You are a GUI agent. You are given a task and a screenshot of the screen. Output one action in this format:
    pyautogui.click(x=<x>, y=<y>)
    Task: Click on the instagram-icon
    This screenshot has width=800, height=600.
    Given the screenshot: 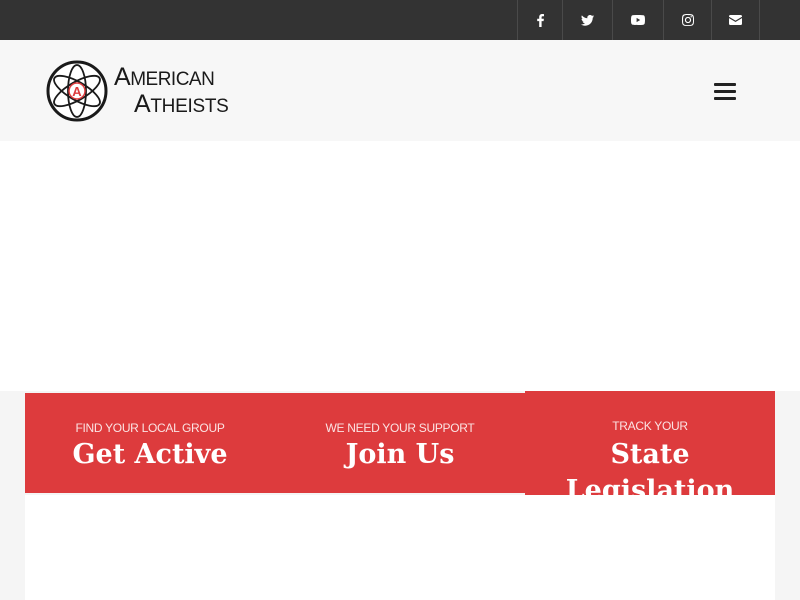 What is the action you would take?
    pyautogui.click(x=687, y=20)
    